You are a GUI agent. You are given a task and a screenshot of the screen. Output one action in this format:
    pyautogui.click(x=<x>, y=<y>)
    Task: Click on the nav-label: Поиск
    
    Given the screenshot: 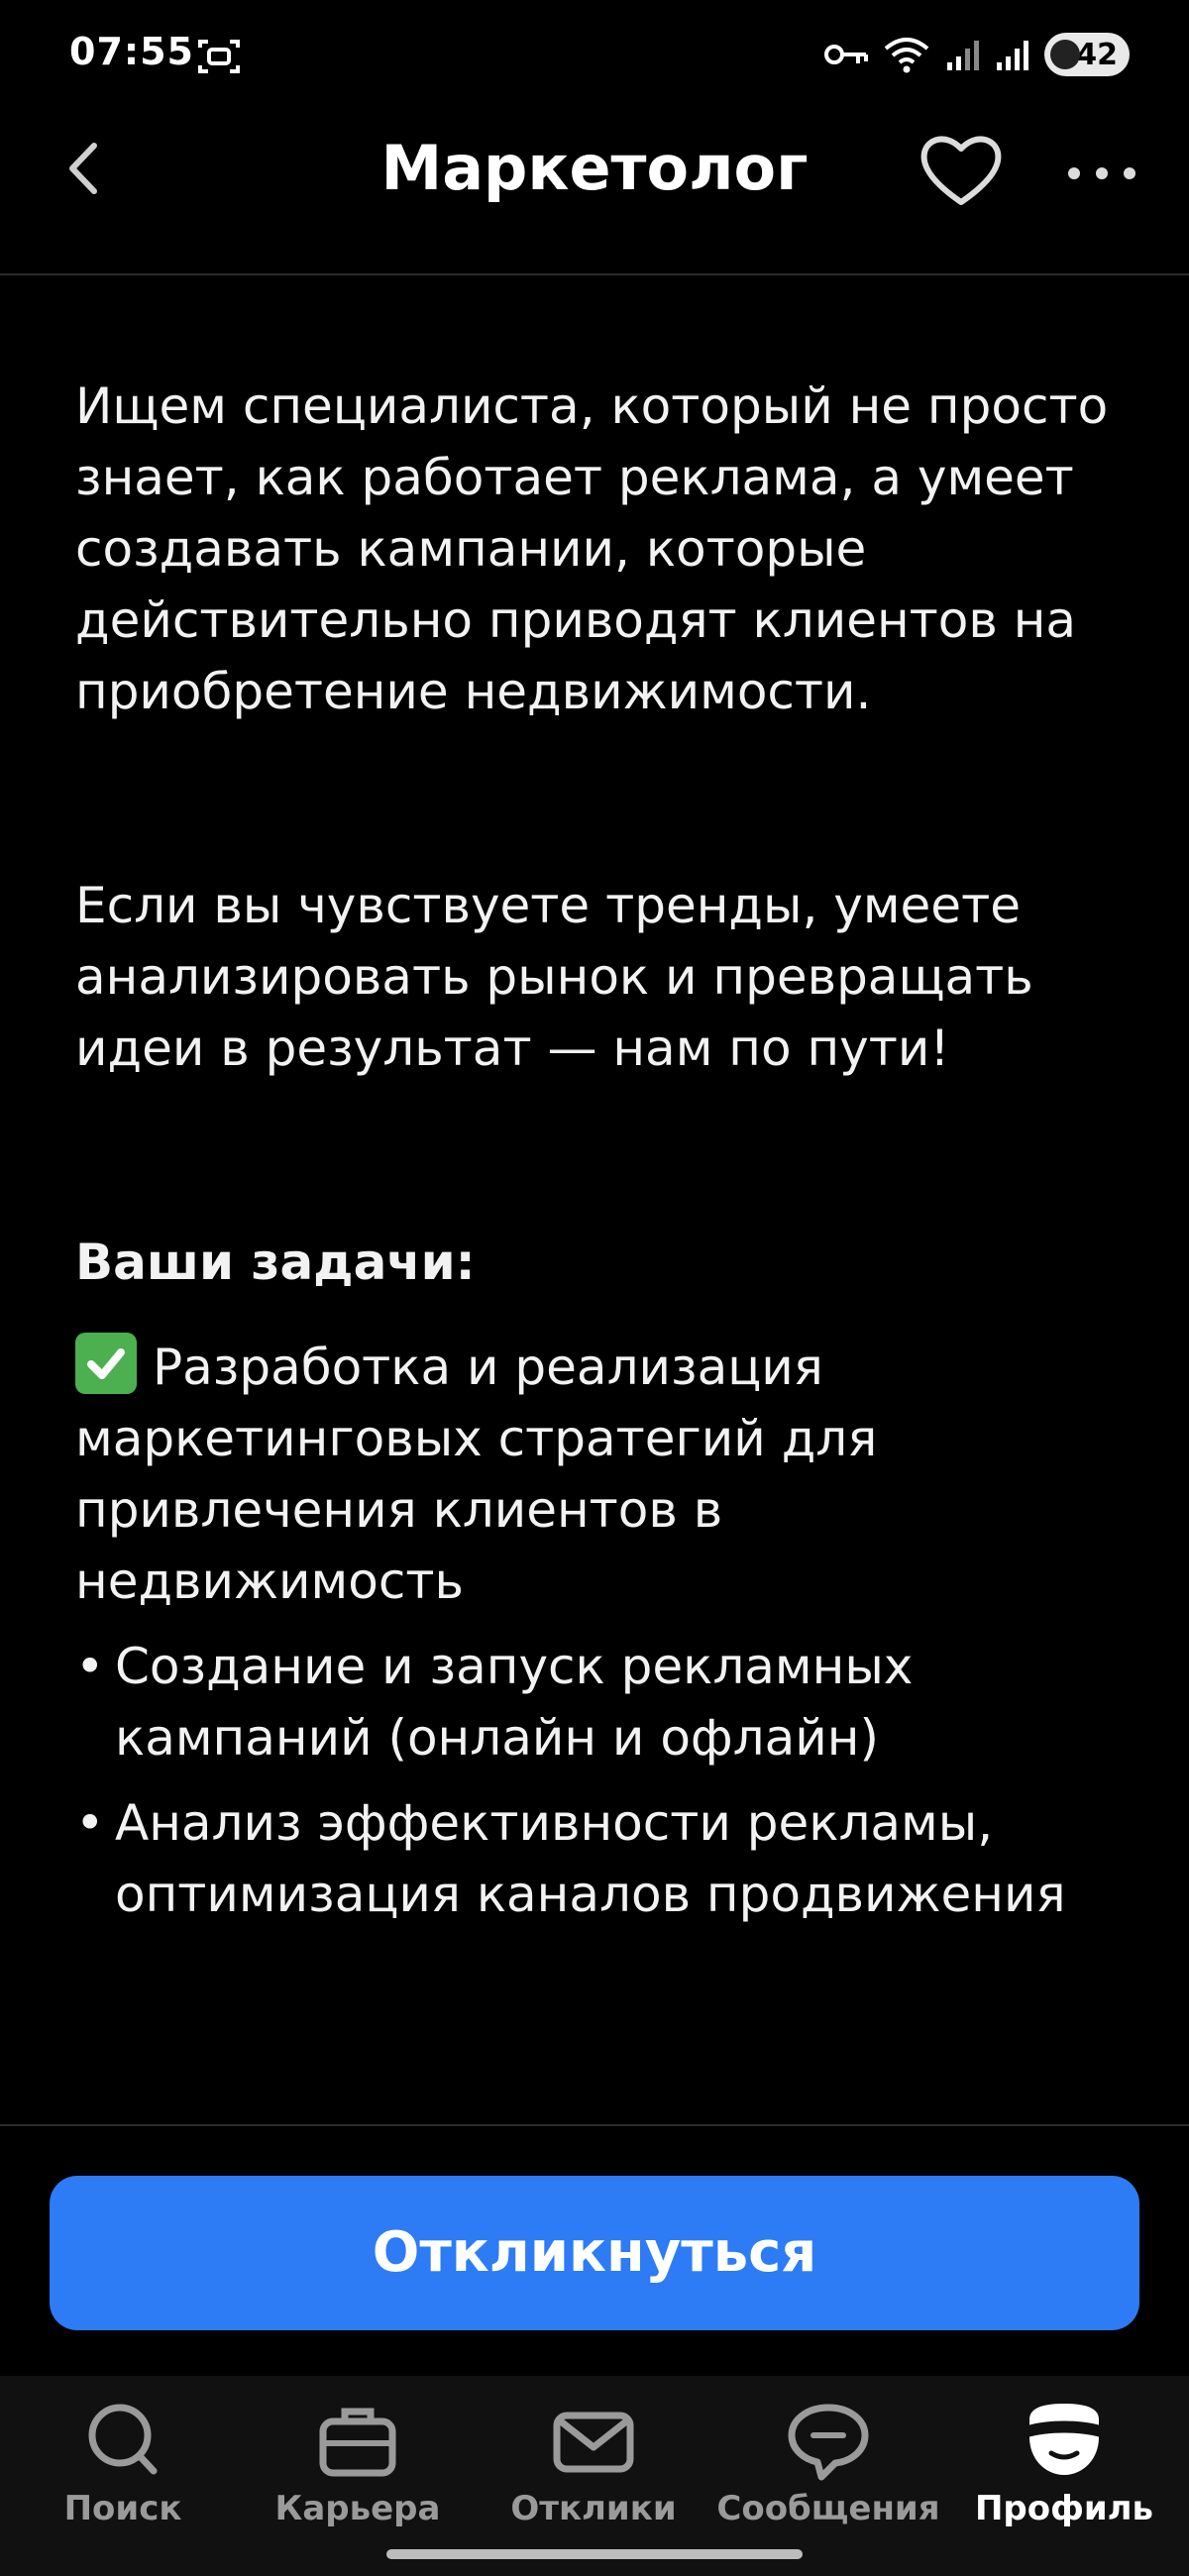 What is the action you would take?
    pyautogui.click(x=123, y=2508)
    